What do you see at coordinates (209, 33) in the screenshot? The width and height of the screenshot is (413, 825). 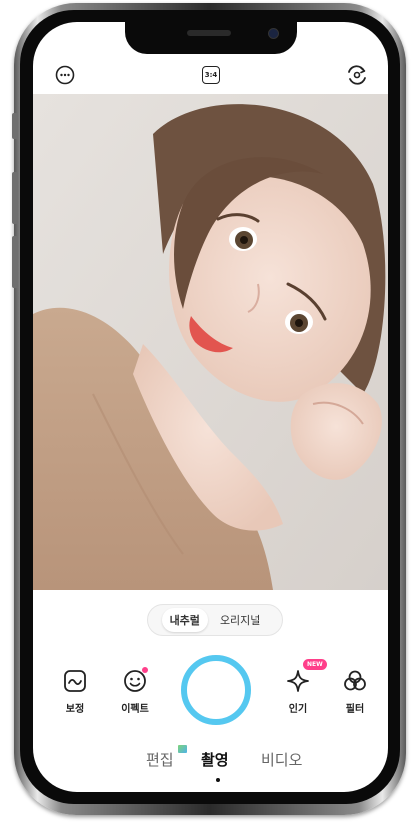 I see `speaker-grille` at bounding box center [209, 33].